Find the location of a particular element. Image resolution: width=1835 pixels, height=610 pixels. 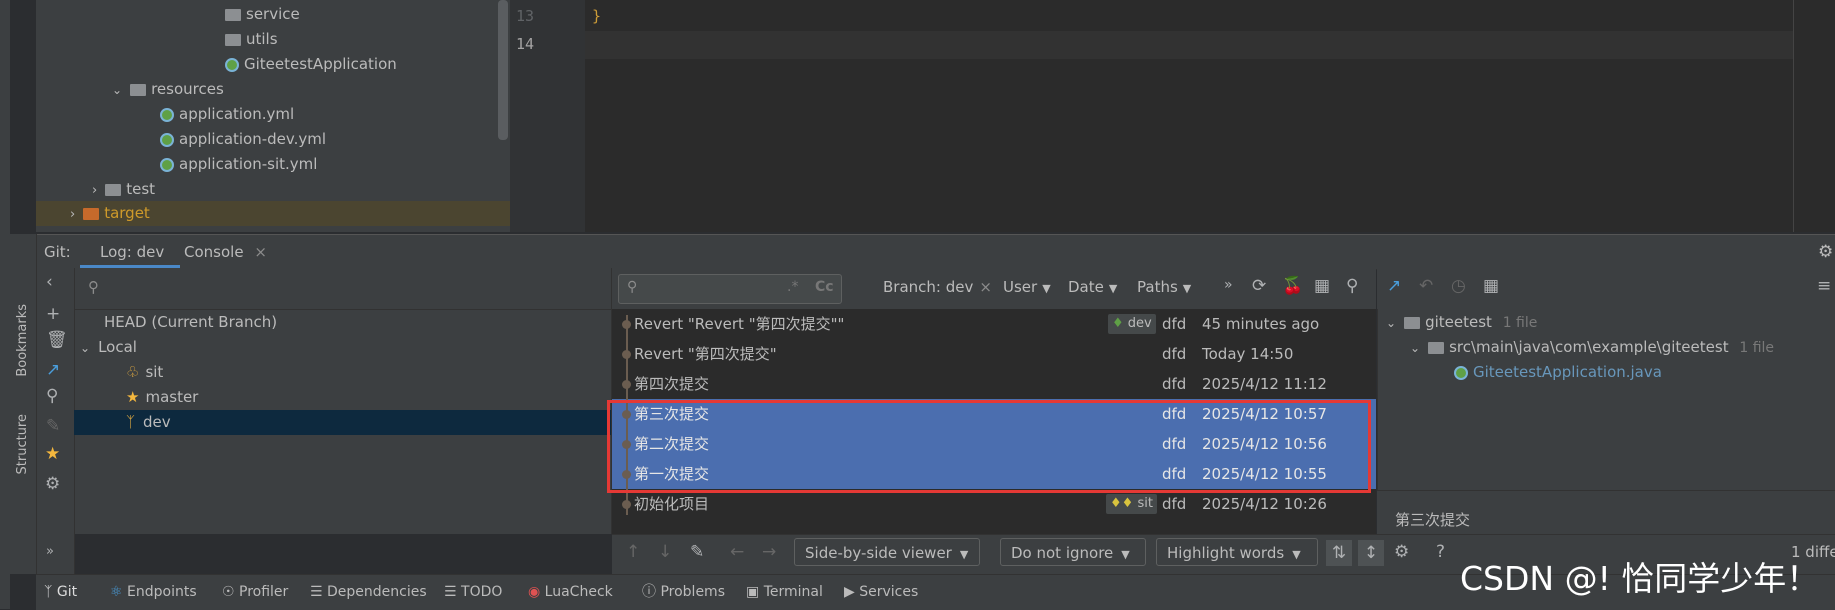

tree-item-resources: ⌄ resources is located at coordinates (168, 89).